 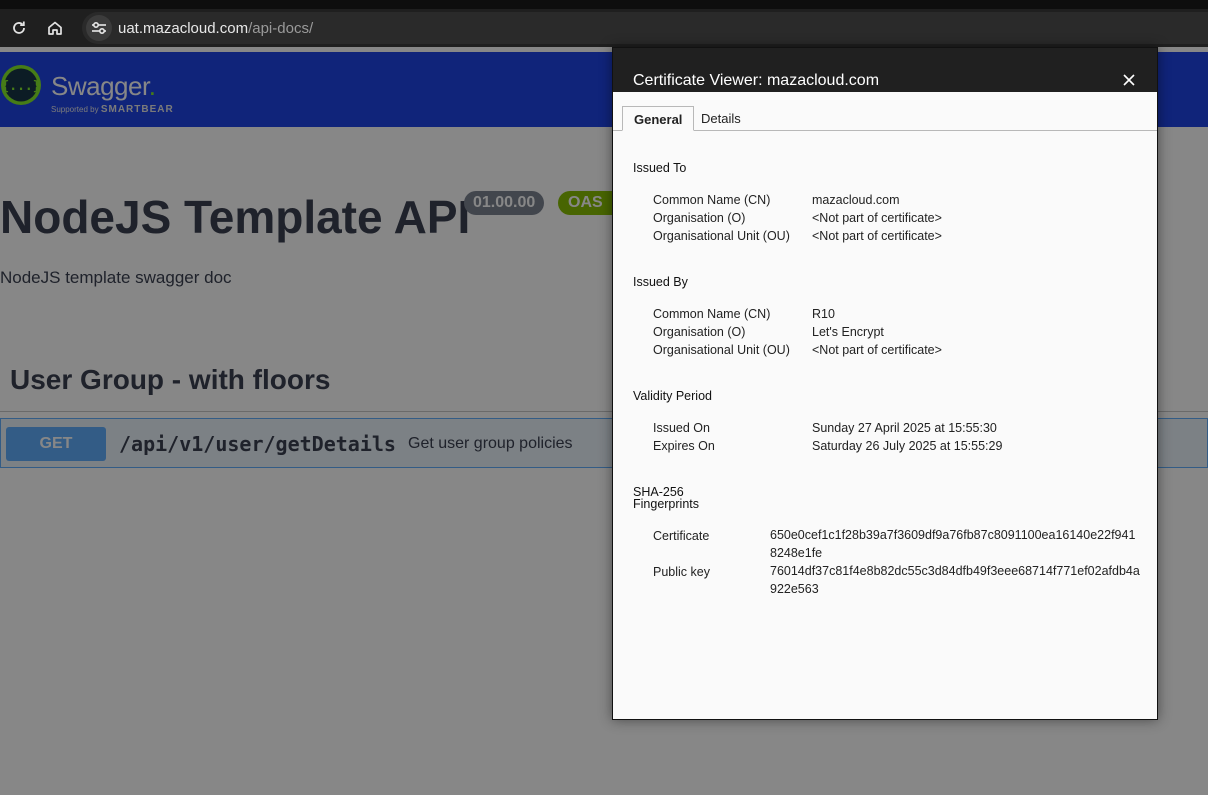 What do you see at coordinates (756, 80) in the screenshot?
I see `dialog-title: Certificate Viewer: mazacloud.com` at bounding box center [756, 80].